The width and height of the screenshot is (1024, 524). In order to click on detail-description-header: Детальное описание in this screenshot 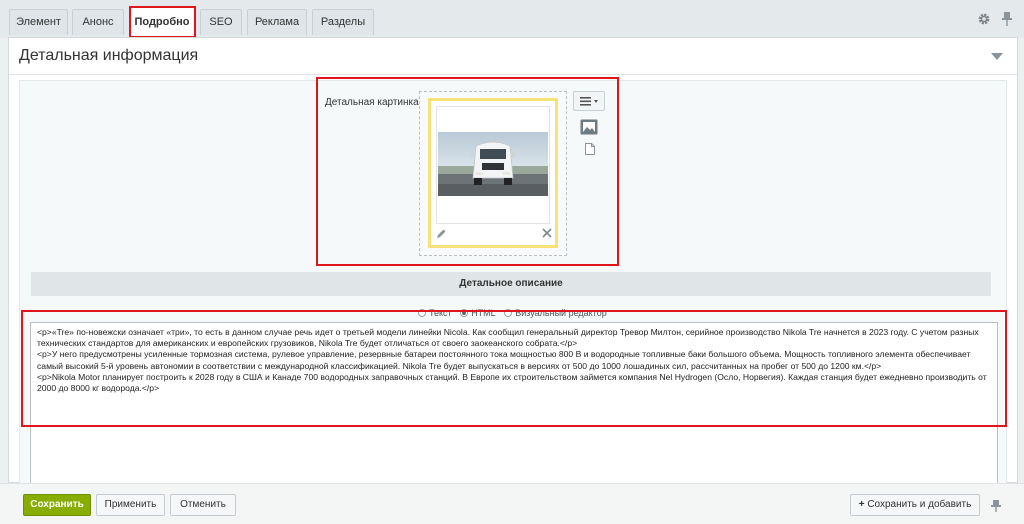, I will do `click(511, 284)`.